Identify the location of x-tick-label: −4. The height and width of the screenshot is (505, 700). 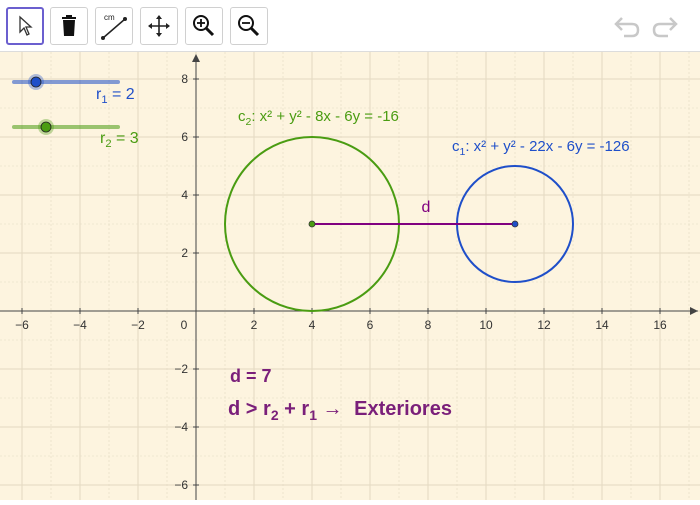
(80, 325).